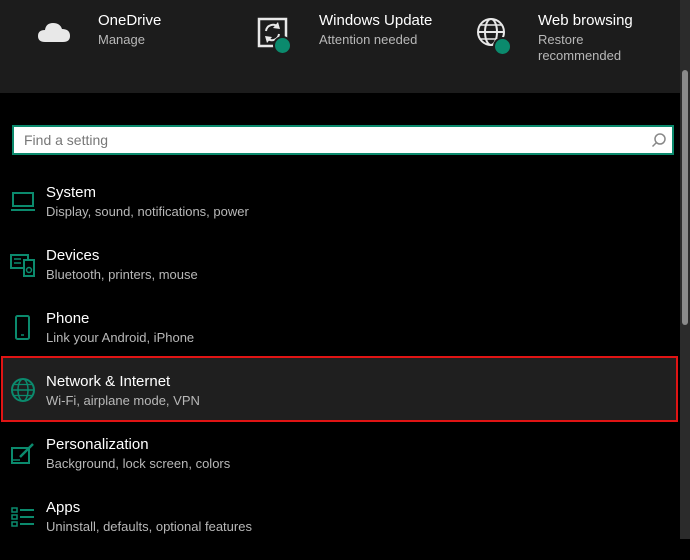  What do you see at coordinates (23, 264) in the screenshot?
I see `devices-icon` at bounding box center [23, 264].